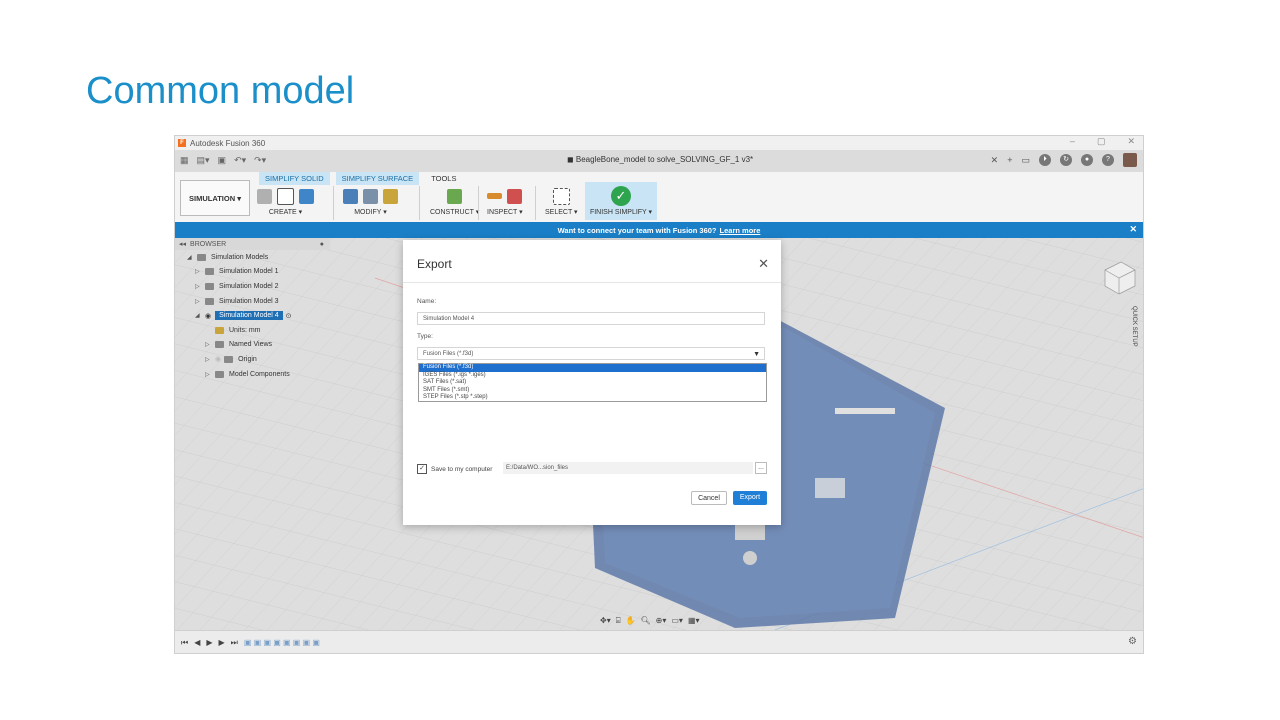 The width and height of the screenshot is (1280, 720). What do you see at coordinates (252, 345) in the screenshot?
I see `tree-item-named-views: ▷ Named Views` at bounding box center [252, 345].